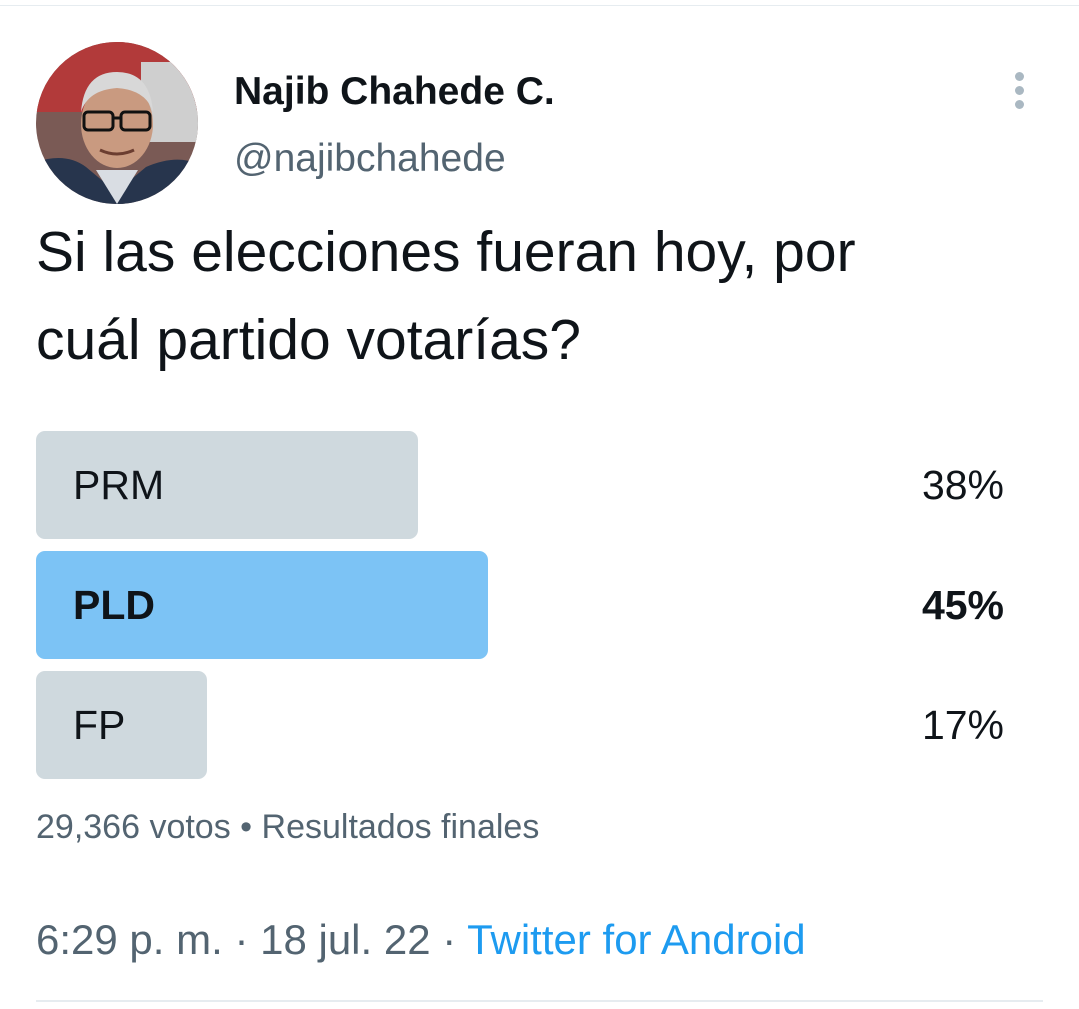 This screenshot has width=1079, height=1009. I want to click on tweet-date: 18 jul. 22, so click(345, 939).